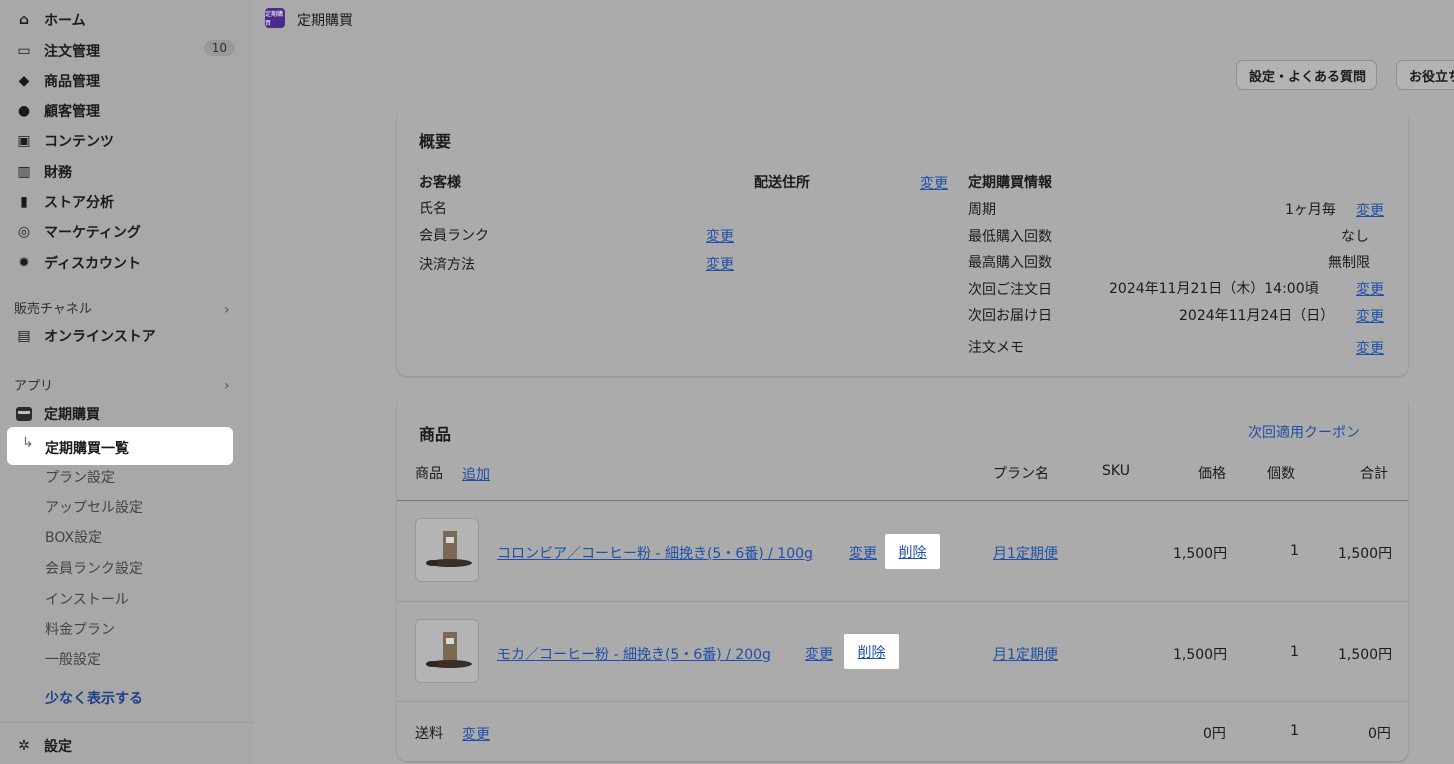 Image resolution: width=1454 pixels, height=764 pixels. I want to click on sales-channel-heading: 販売チャネル, so click(53, 309).